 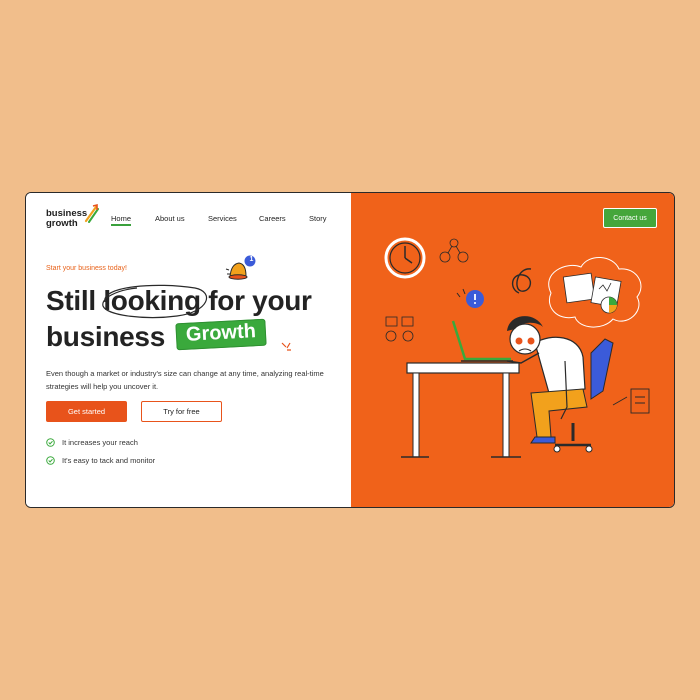 I want to click on stressed-worker-illustration, so click(x=517, y=347).